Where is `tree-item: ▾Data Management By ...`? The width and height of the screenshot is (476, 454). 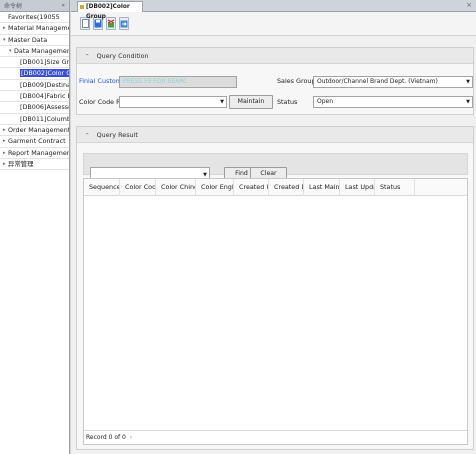
tree-item: ▾Data Management By ... is located at coordinates (34, 52).